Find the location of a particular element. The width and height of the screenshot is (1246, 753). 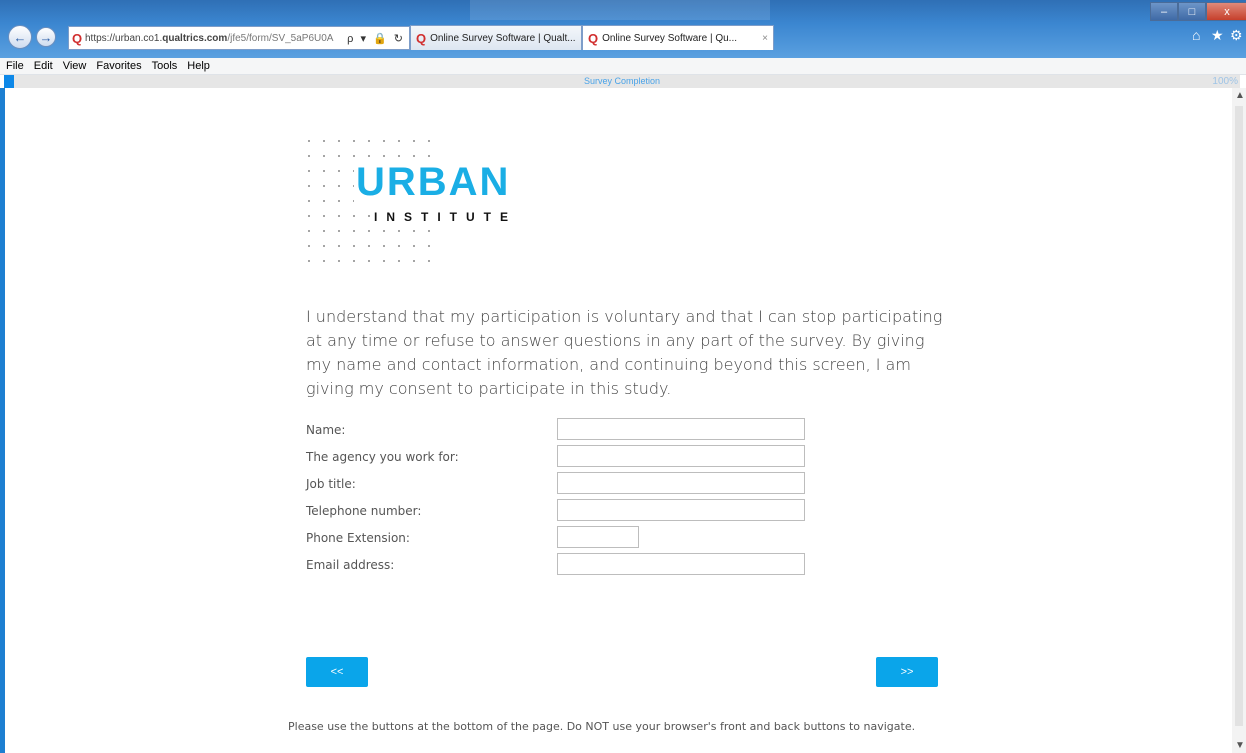

tab-close-icon: × is located at coordinates (767, 38).